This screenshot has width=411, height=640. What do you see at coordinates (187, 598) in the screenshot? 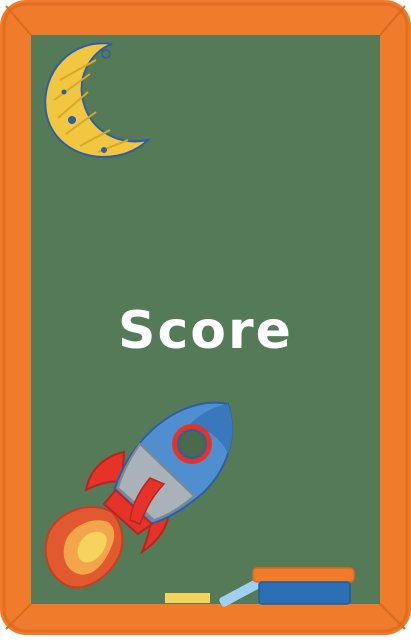
I see `chalk-stick` at bounding box center [187, 598].